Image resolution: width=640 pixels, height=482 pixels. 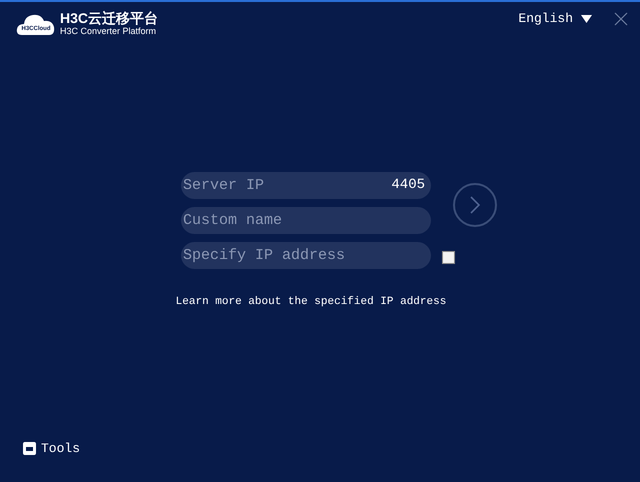 What do you see at coordinates (448, 257) in the screenshot?
I see `checkbox` at bounding box center [448, 257].